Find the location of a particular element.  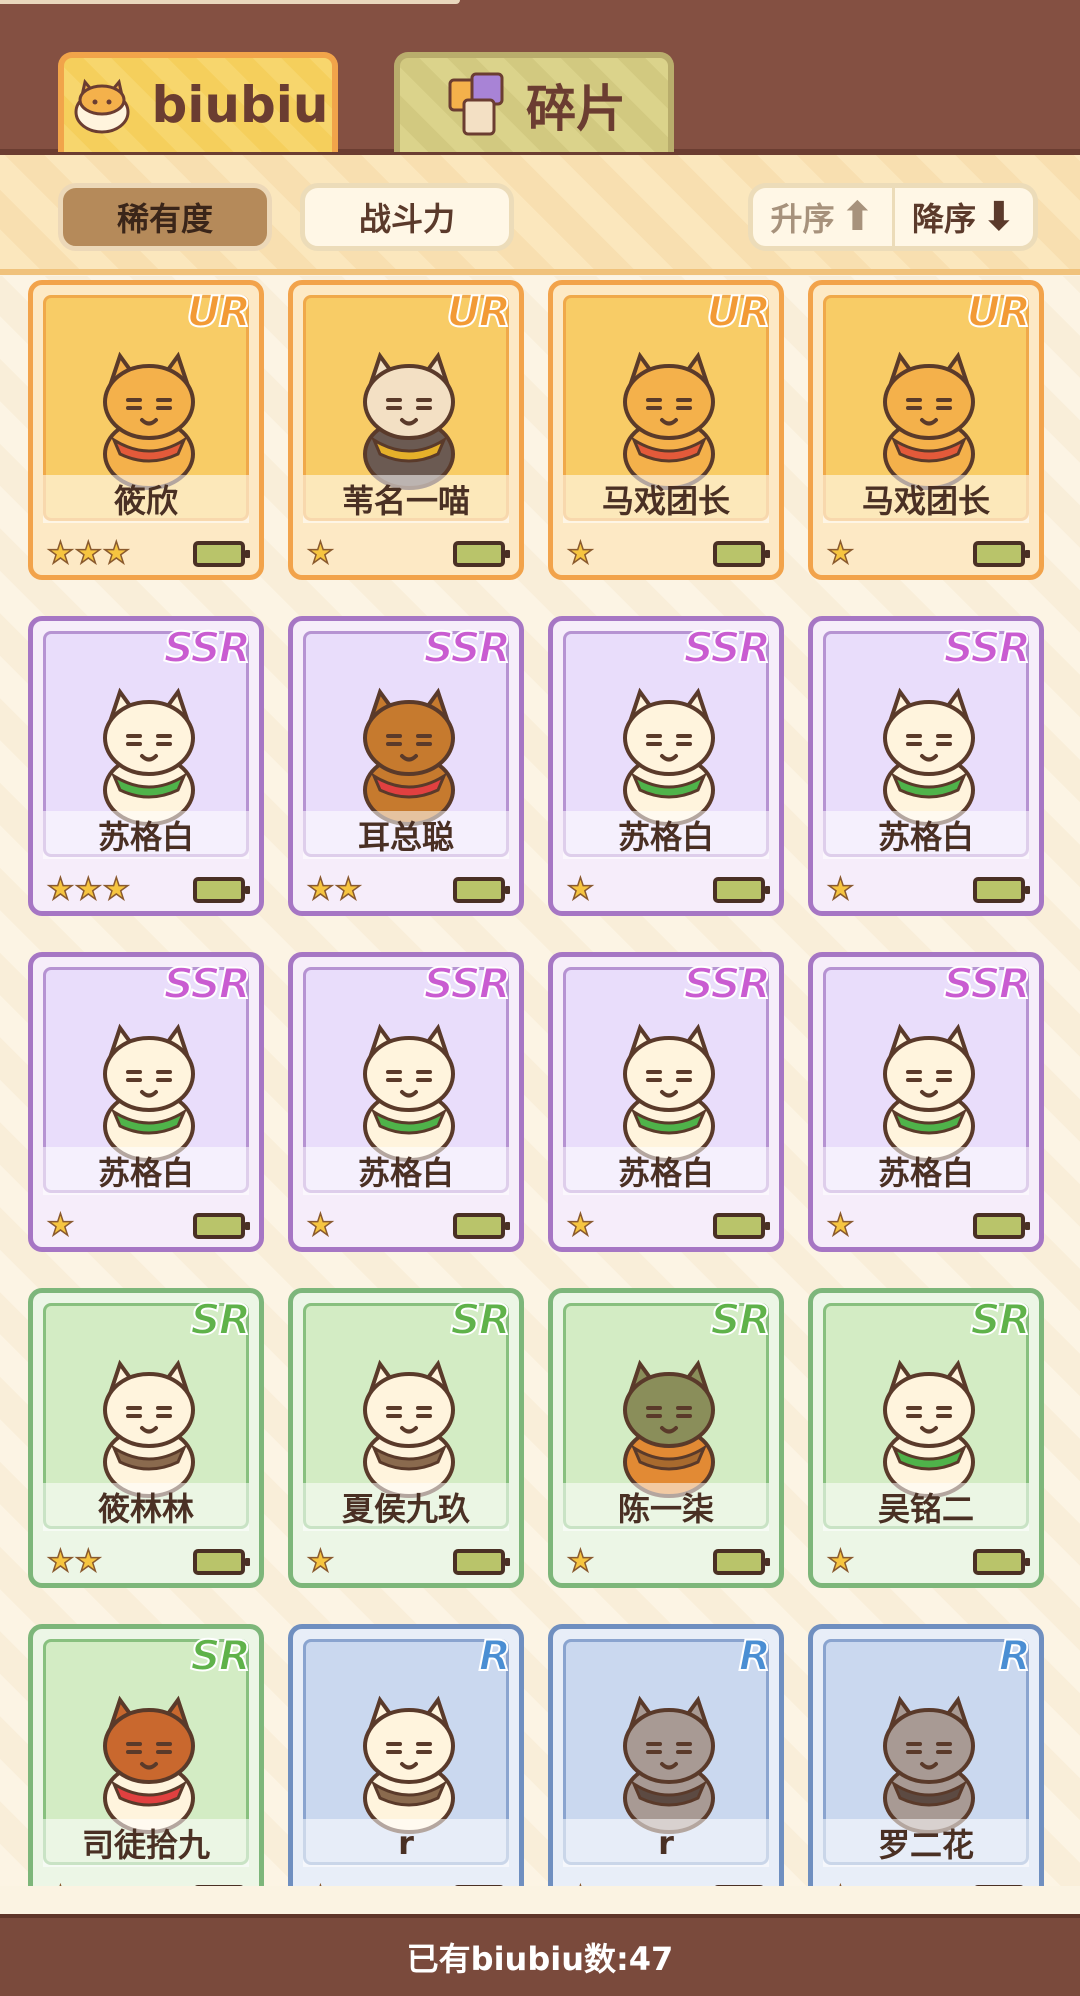

star-rating: ★ ★ ★ is located at coordinates (88, 889).